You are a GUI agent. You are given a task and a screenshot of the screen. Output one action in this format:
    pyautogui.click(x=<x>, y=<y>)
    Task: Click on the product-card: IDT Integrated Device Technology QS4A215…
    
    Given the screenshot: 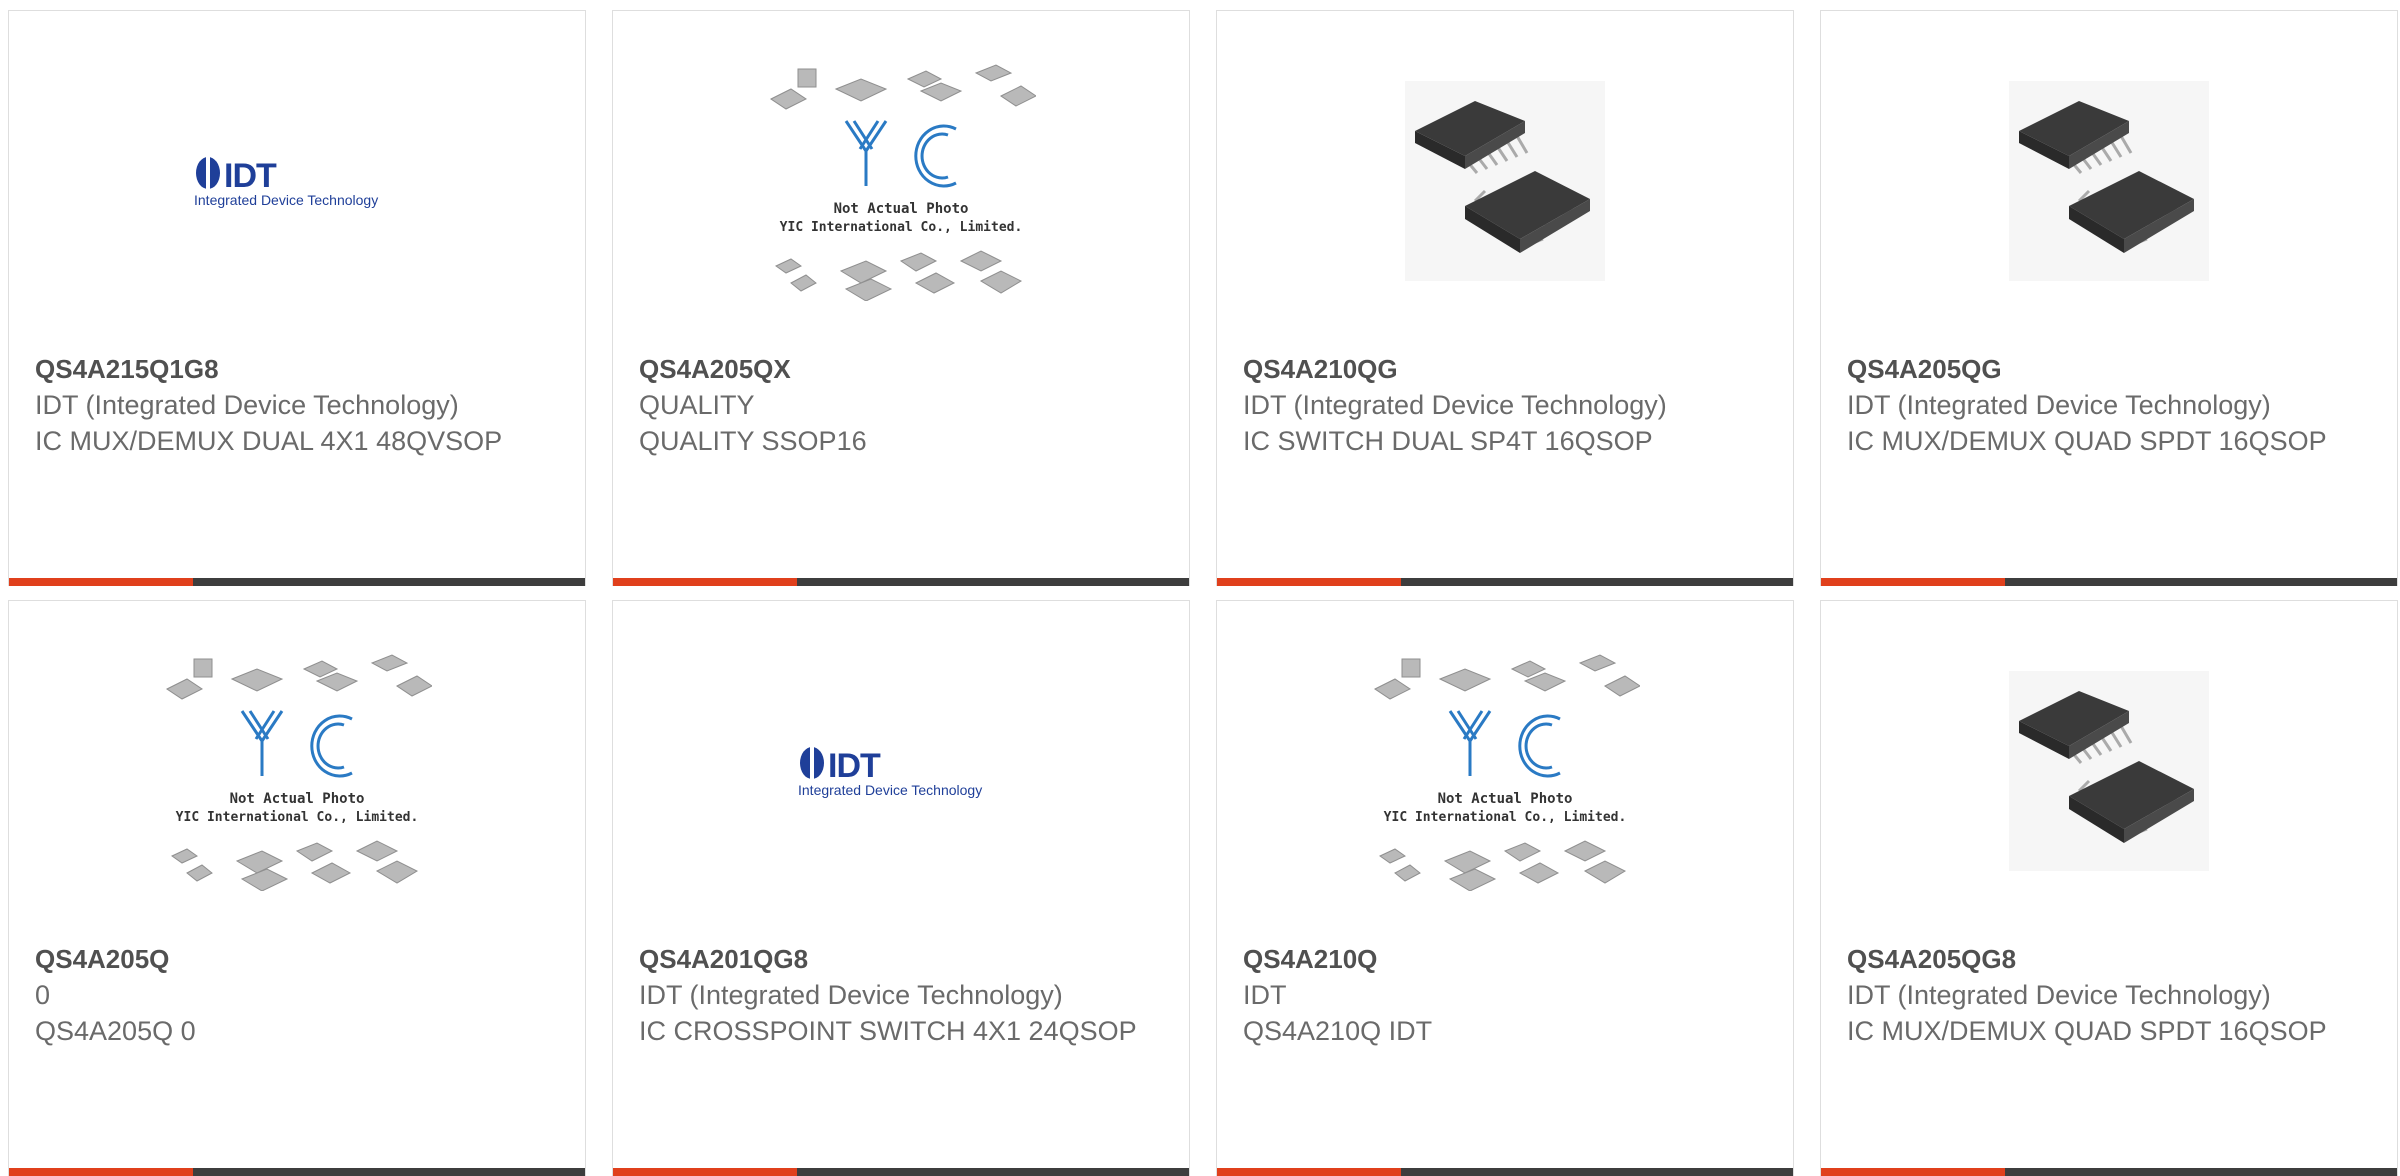 What is the action you would take?
    pyautogui.click(x=297, y=298)
    